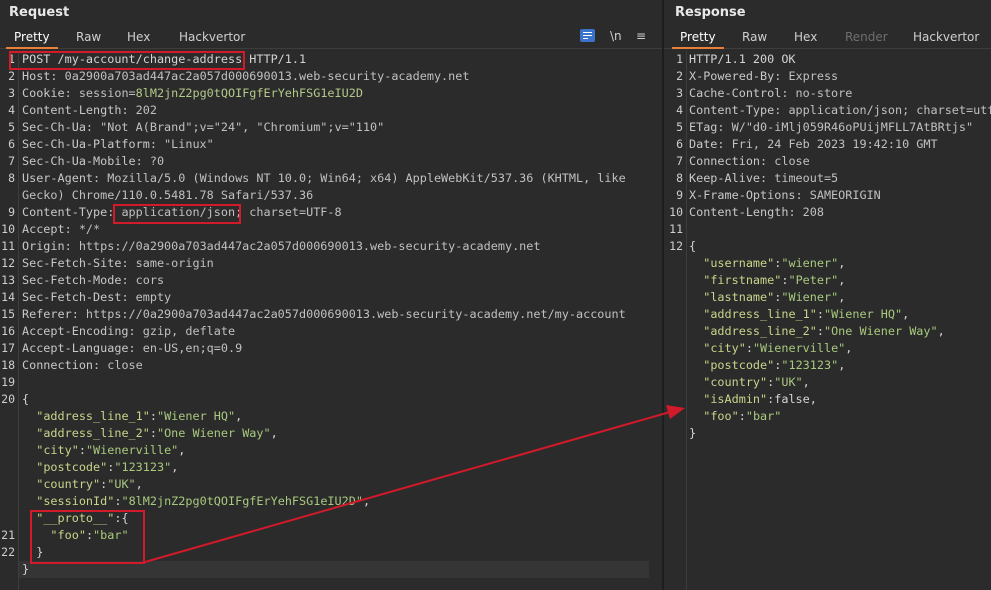  Describe the element at coordinates (810, 263) in the screenshot. I see `code-token: "wiener"` at that location.